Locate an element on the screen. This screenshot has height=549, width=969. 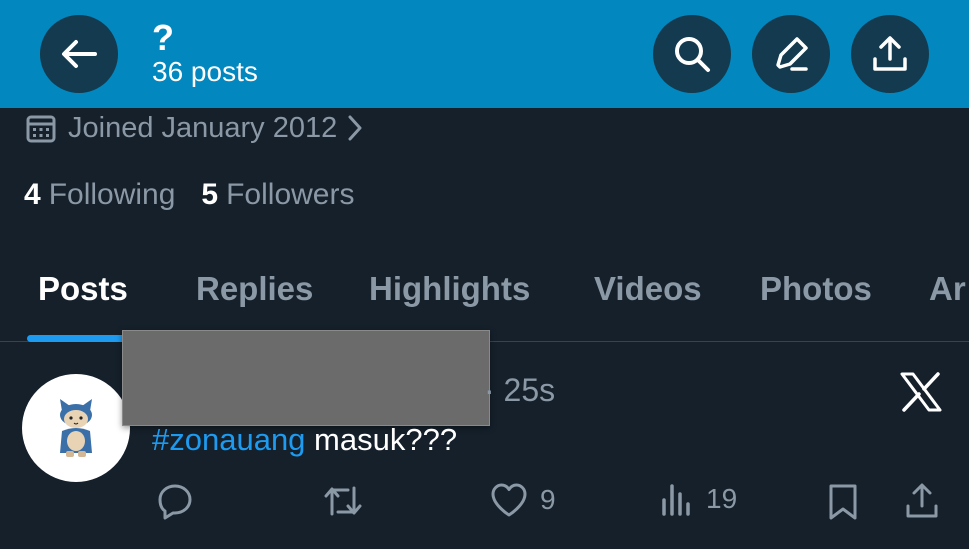
tab-videos: Videos is located at coordinates (648, 289).